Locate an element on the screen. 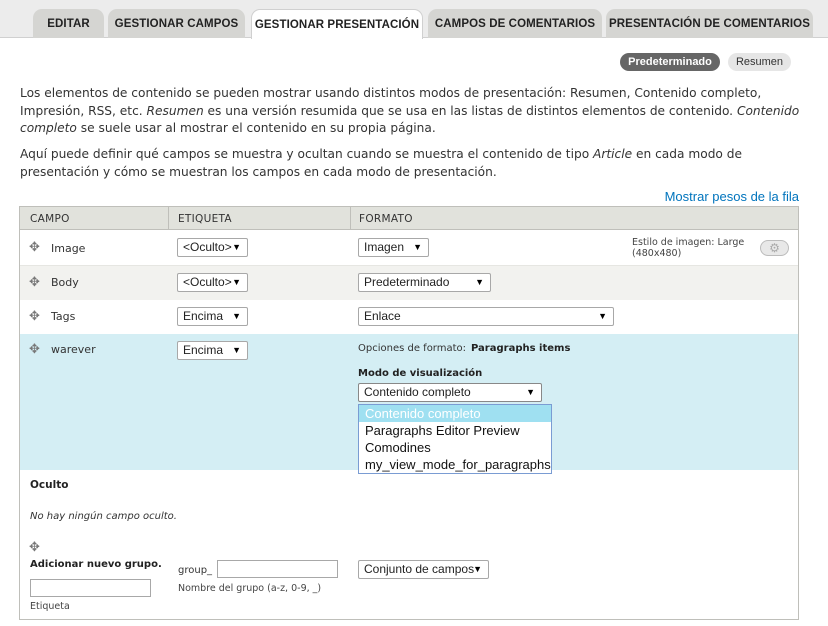  format-options-label: Opciones de formato: is located at coordinates (412, 348).